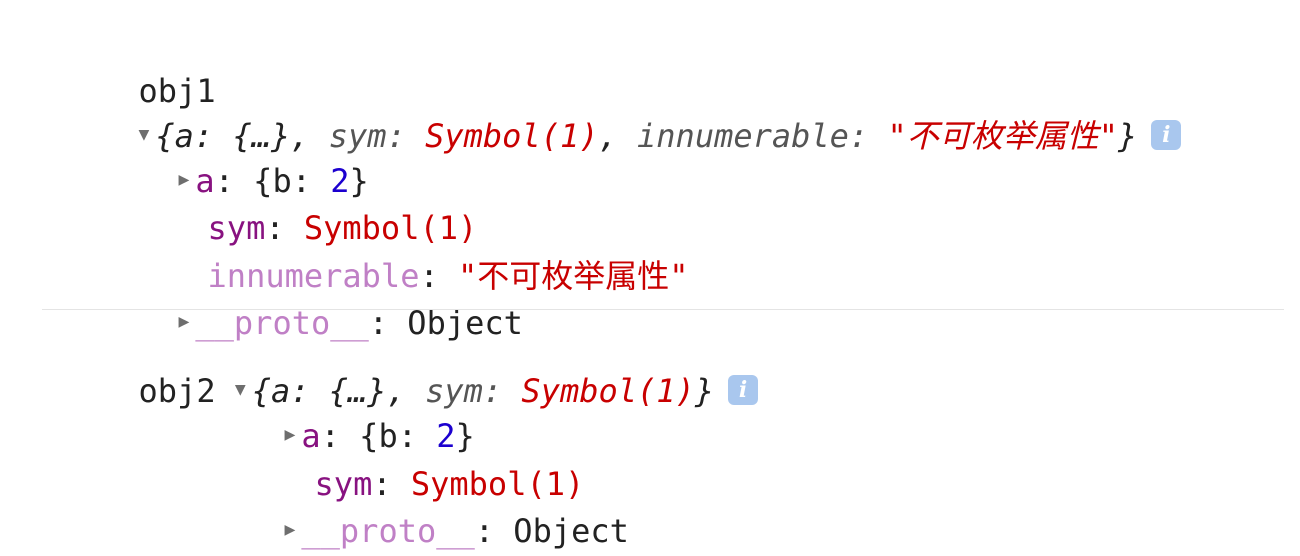 The image size is (1300, 556). Describe the element at coordinates (663, 309) in the screenshot. I see `console-divider` at that location.